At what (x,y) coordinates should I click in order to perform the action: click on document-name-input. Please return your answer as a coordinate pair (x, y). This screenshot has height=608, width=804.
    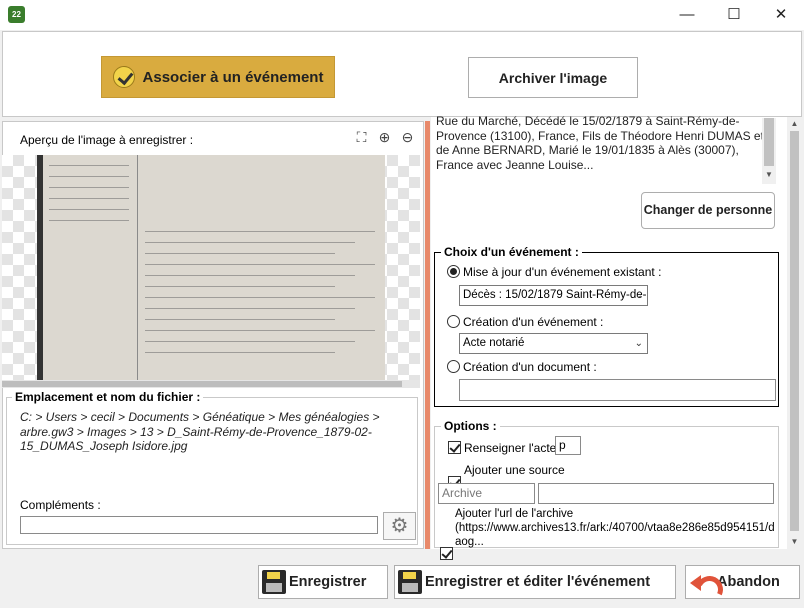
    Looking at the image, I should click on (617, 390).